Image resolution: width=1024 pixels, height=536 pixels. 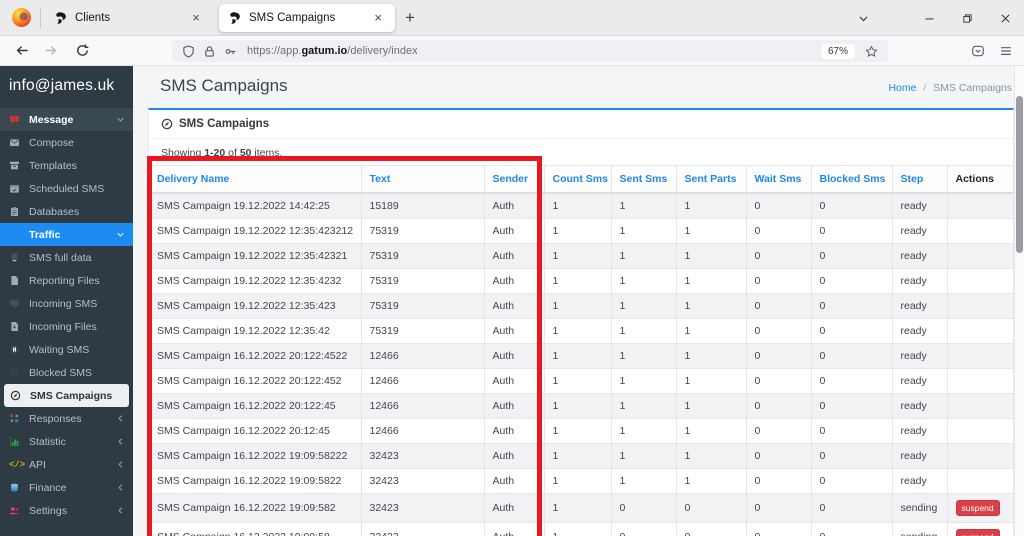 What do you see at coordinates (530, 51) in the screenshot?
I see `url-bar: https://app.gatum.io/delivery/index 67%` at bounding box center [530, 51].